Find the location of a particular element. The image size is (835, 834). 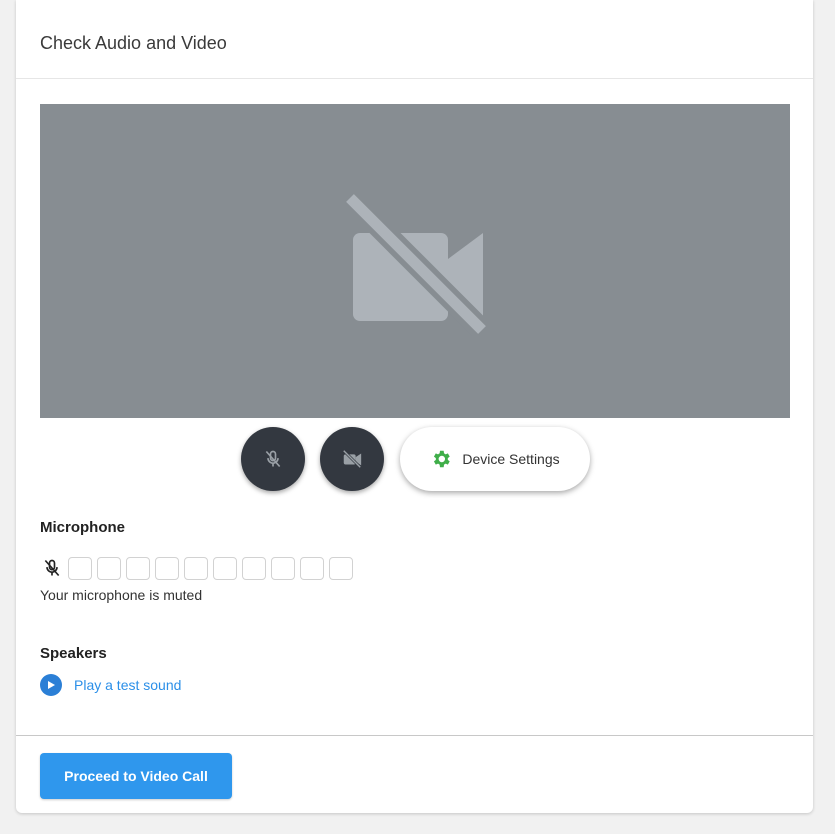

card-header: Check Audio and Video is located at coordinates (414, 39).